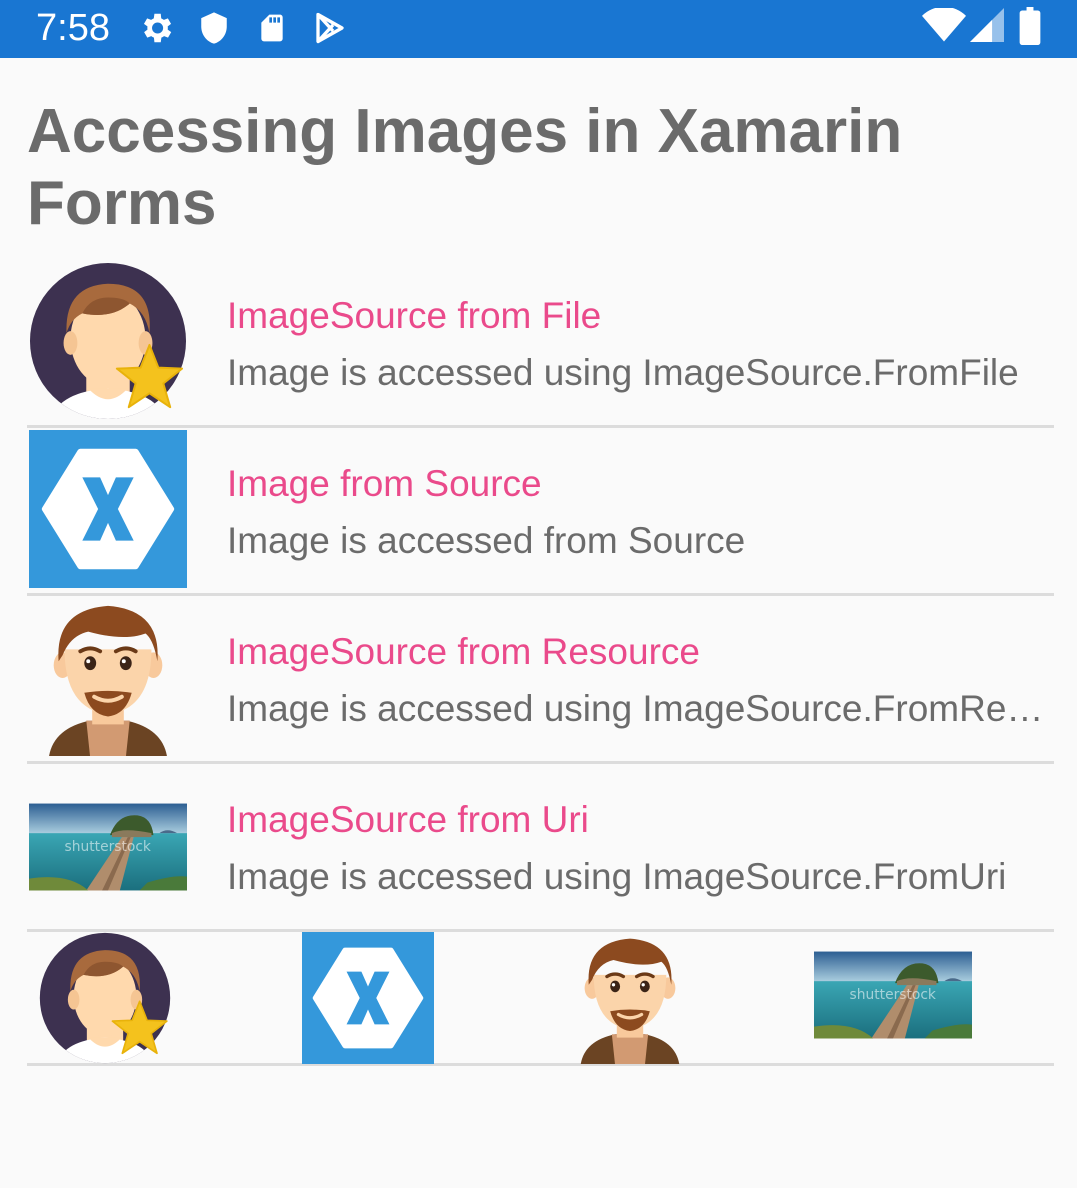 This screenshot has width=1077, height=1188. What do you see at coordinates (1030, 26) in the screenshot?
I see `battery-icon` at bounding box center [1030, 26].